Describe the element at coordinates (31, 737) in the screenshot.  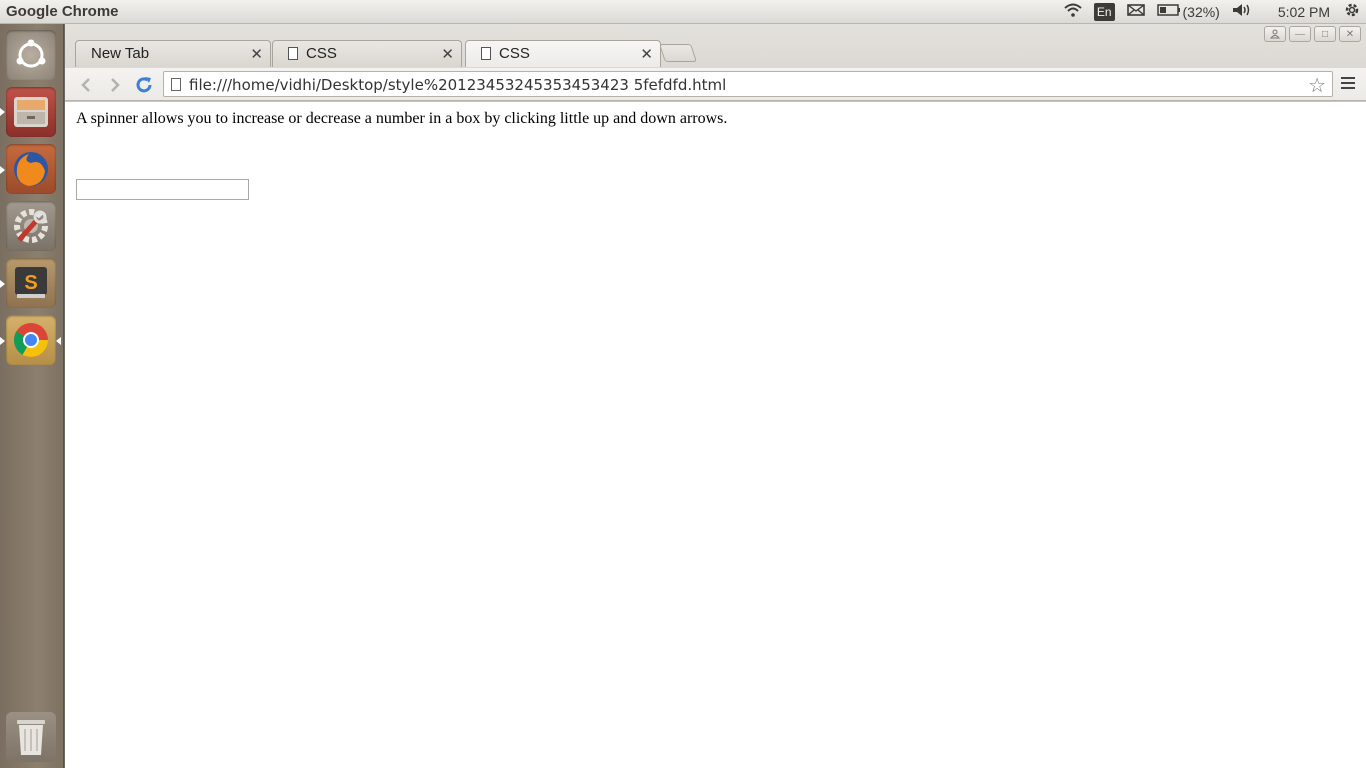
I see `trash-icon` at that location.